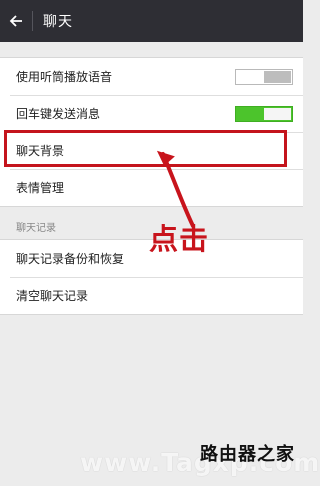 Image resolution: width=320 pixels, height=486 pixels. What do you see at coordinates (151, 187) in the screenshot?
I see `setting-sticker-management: 表情管理` at bounding box center [151, 187].